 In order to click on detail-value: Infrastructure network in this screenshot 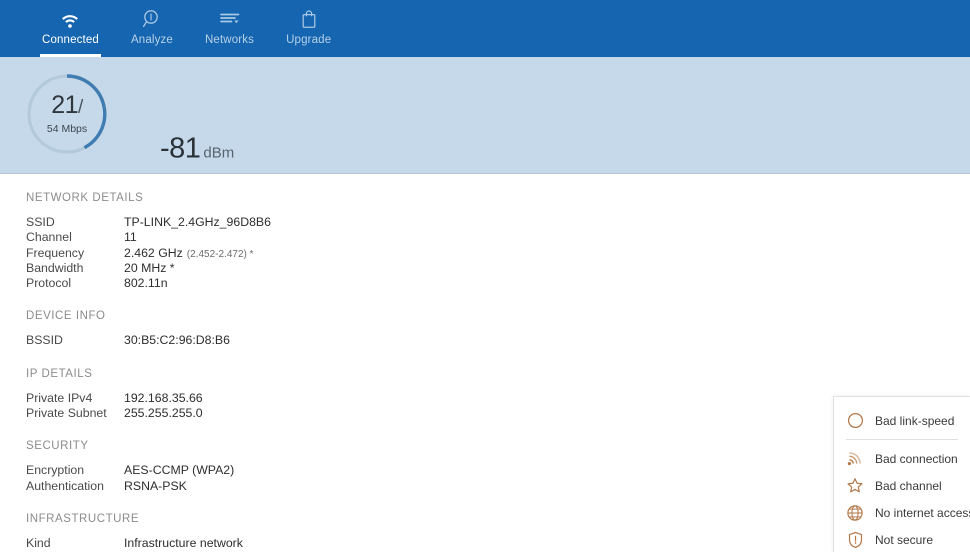, I will do `click(185, 544)`.